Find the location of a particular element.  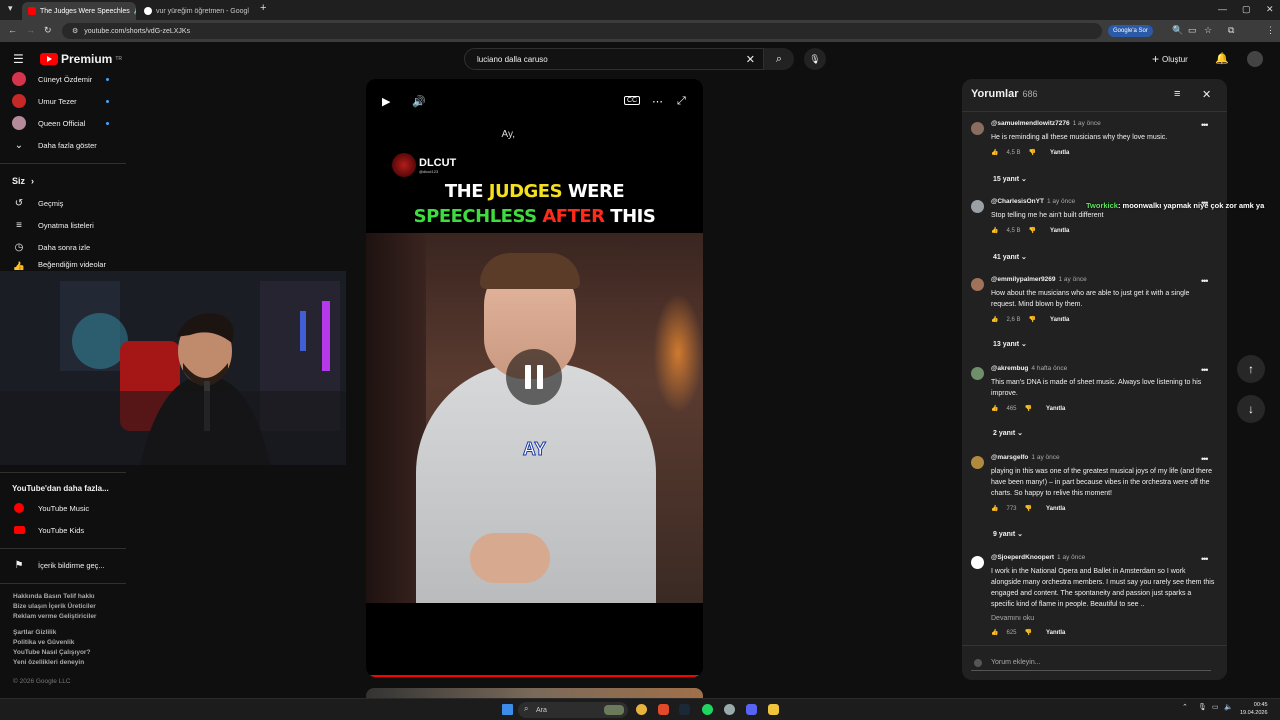

sidebar-item-liked: 👍 Beğendiğim videolar is located at coordinates (59, 265).